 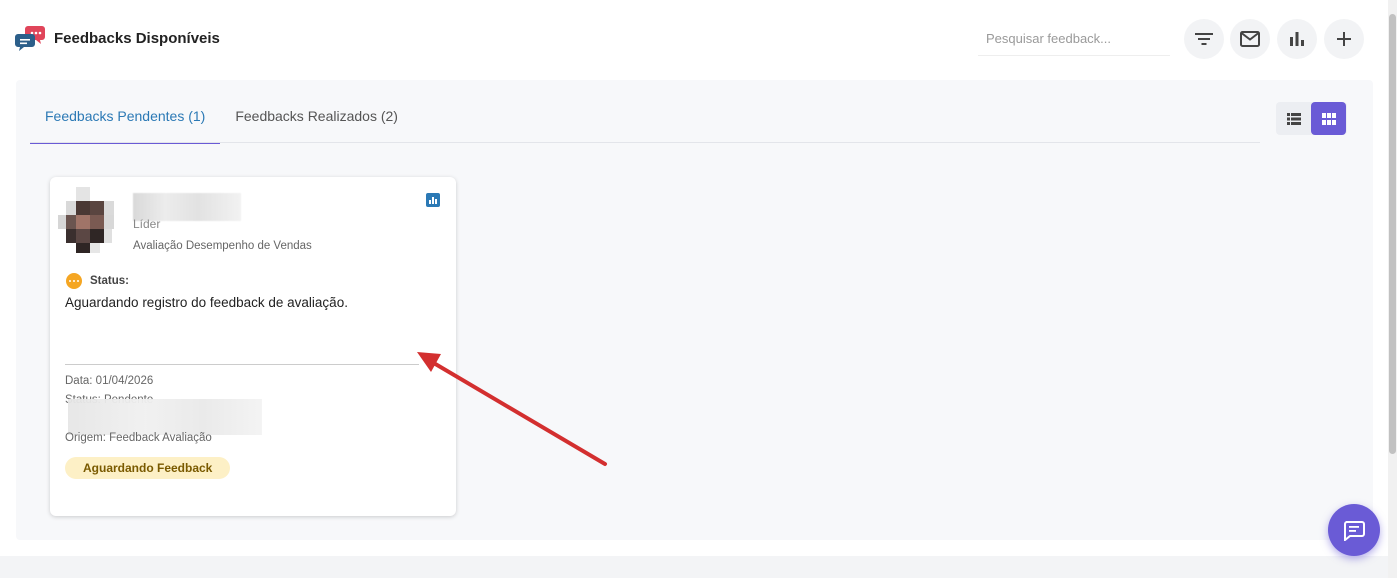 I want to click on statistics-button, so click(x=1297, y=39).